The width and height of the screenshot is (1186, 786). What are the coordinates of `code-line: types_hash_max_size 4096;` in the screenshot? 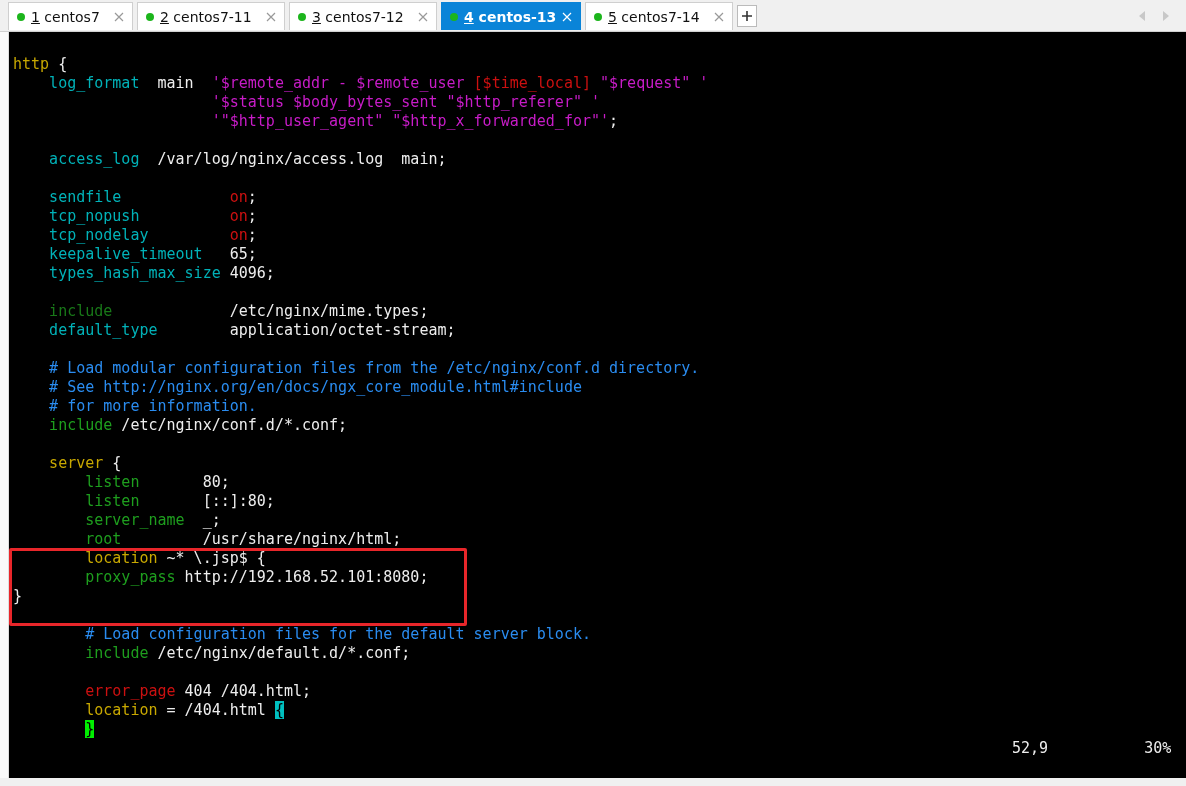 It's located at (161, 273).